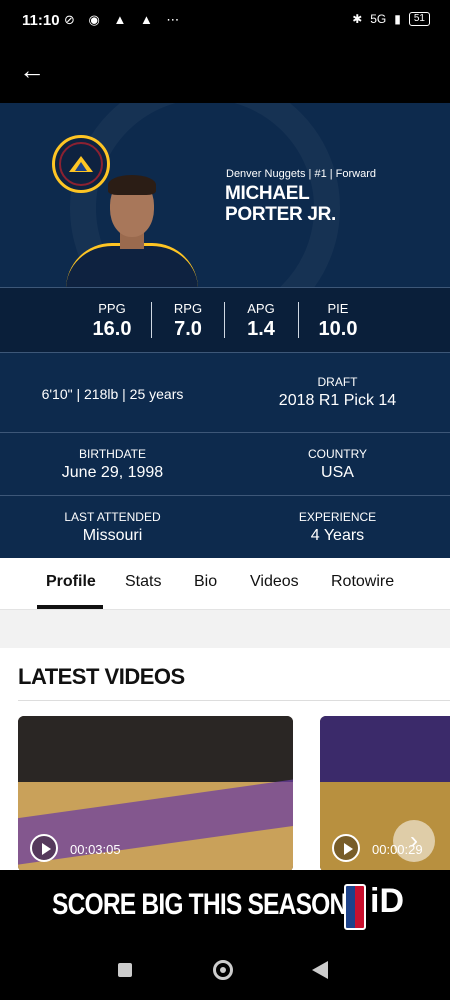 The height and width of the screenshot is (1000, 450). I want to click on info-row-birth: BIRTHDATE June 29, 1998 COUNTRY USA, so click(225, 464).